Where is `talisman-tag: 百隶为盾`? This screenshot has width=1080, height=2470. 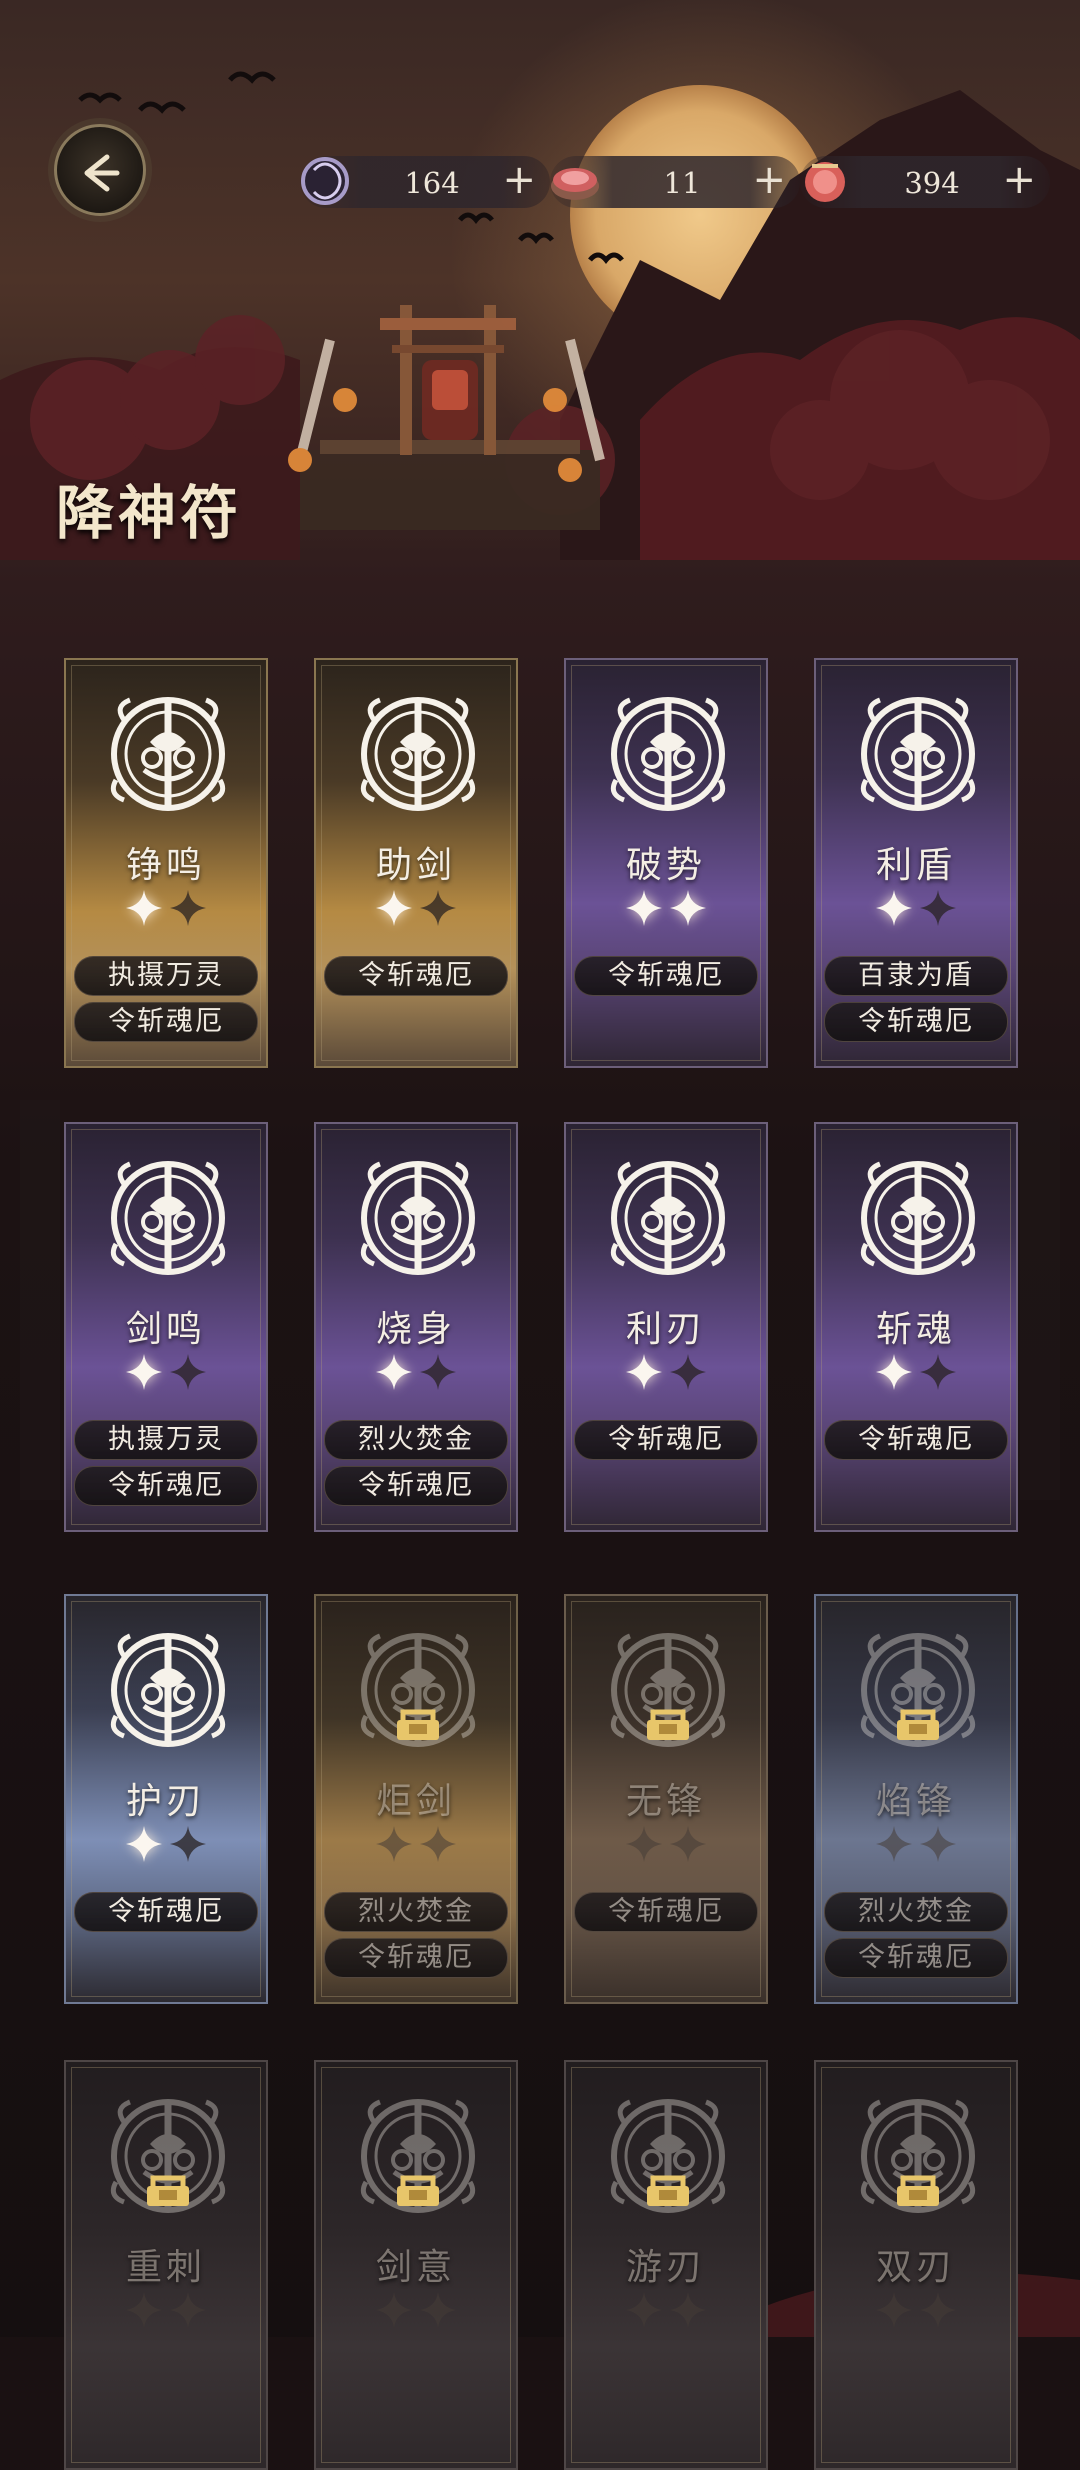 talisman-tag: 百隶为盾 is located at coordinates (916, 976).